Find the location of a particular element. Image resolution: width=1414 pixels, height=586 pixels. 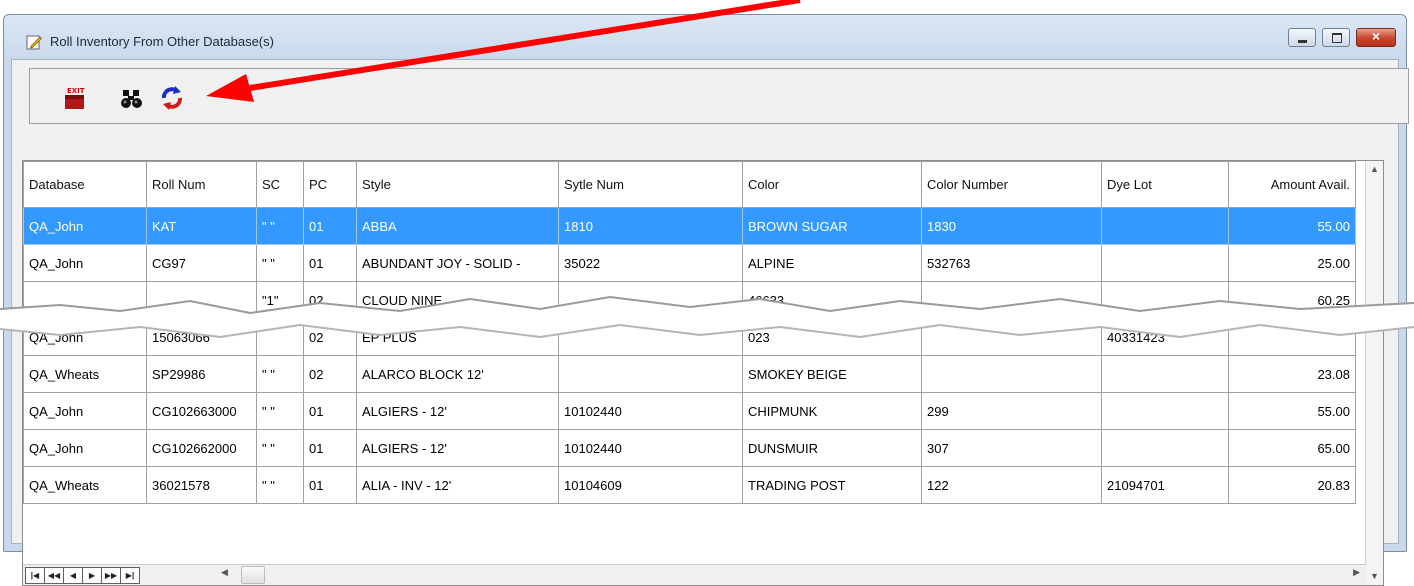

close-button: × is located at coordinates (1376, 37).